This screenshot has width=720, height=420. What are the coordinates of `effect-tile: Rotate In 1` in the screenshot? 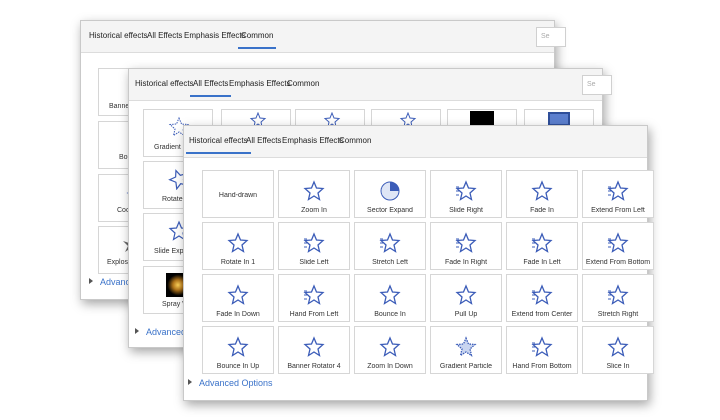 It's located at (238, 246).